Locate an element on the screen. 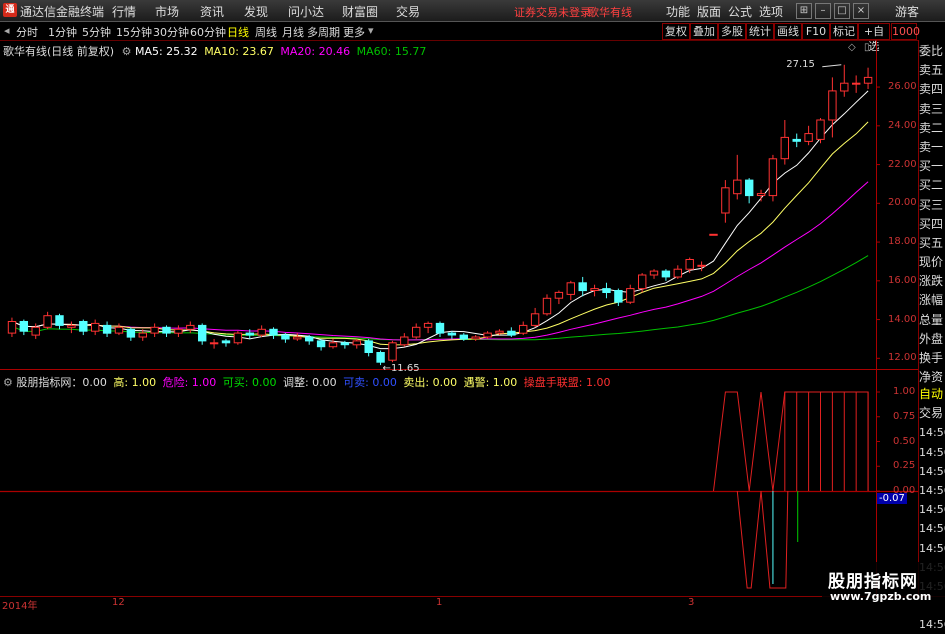 The width and height of the screenshot is (945, 634). overlay-button: 叠加 is located at coordinates (704, 31).